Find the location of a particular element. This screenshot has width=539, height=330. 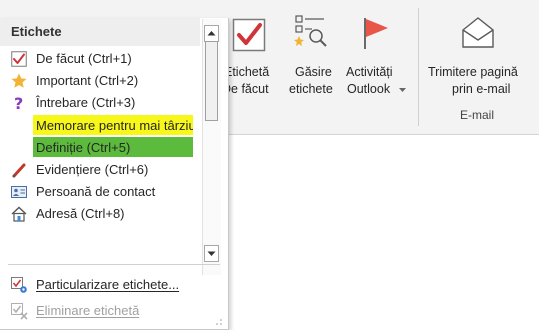

tag-item-label: Întrebare (Ctrl+3) is located at coordinates (86, 102).